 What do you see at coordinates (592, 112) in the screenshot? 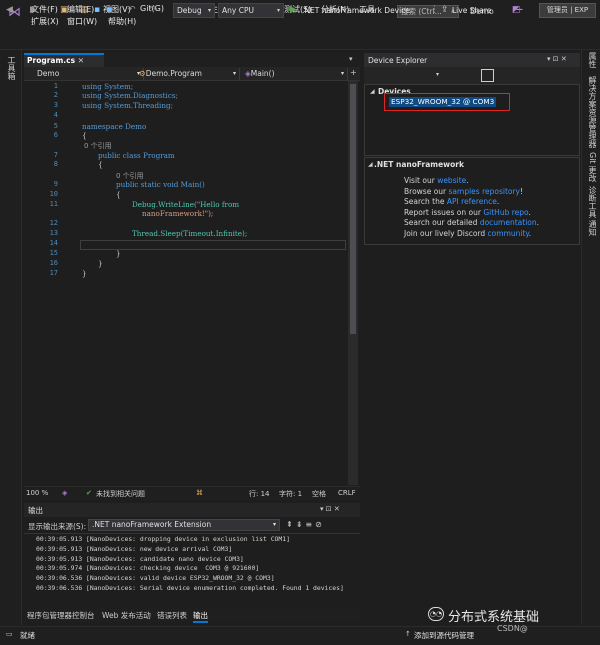
I see `solution-explorer-tab: 解决方案资源管理器` at bounding box center [592, 112].